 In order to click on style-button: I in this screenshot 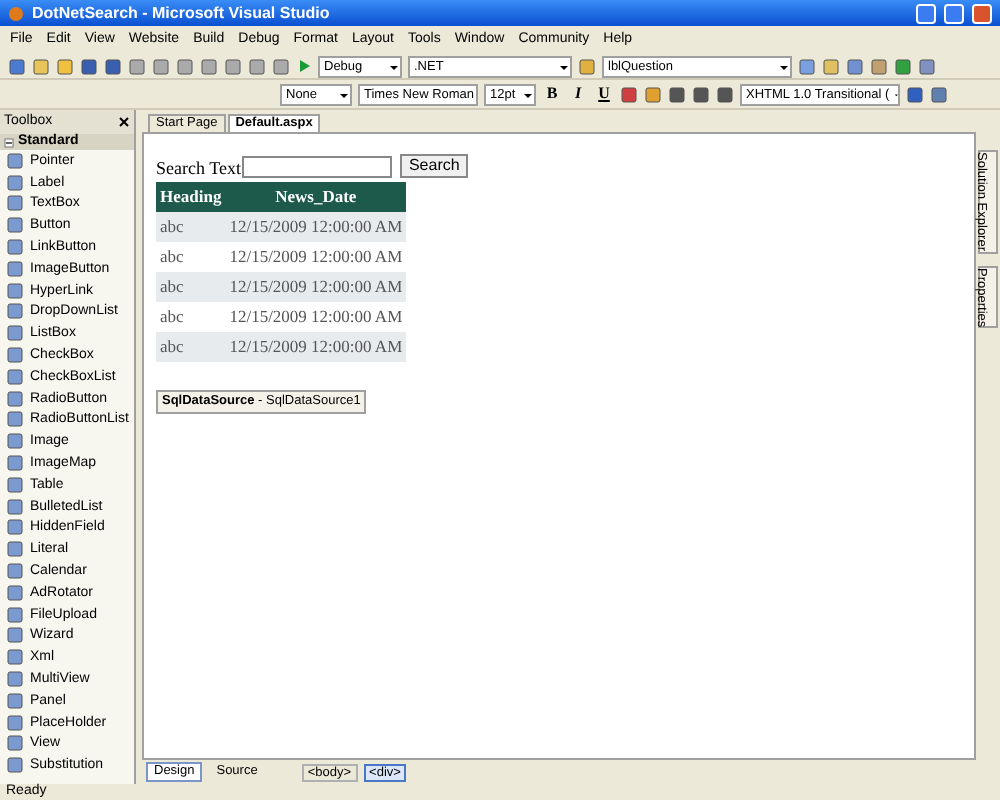, I will do `click(578, 94)`.